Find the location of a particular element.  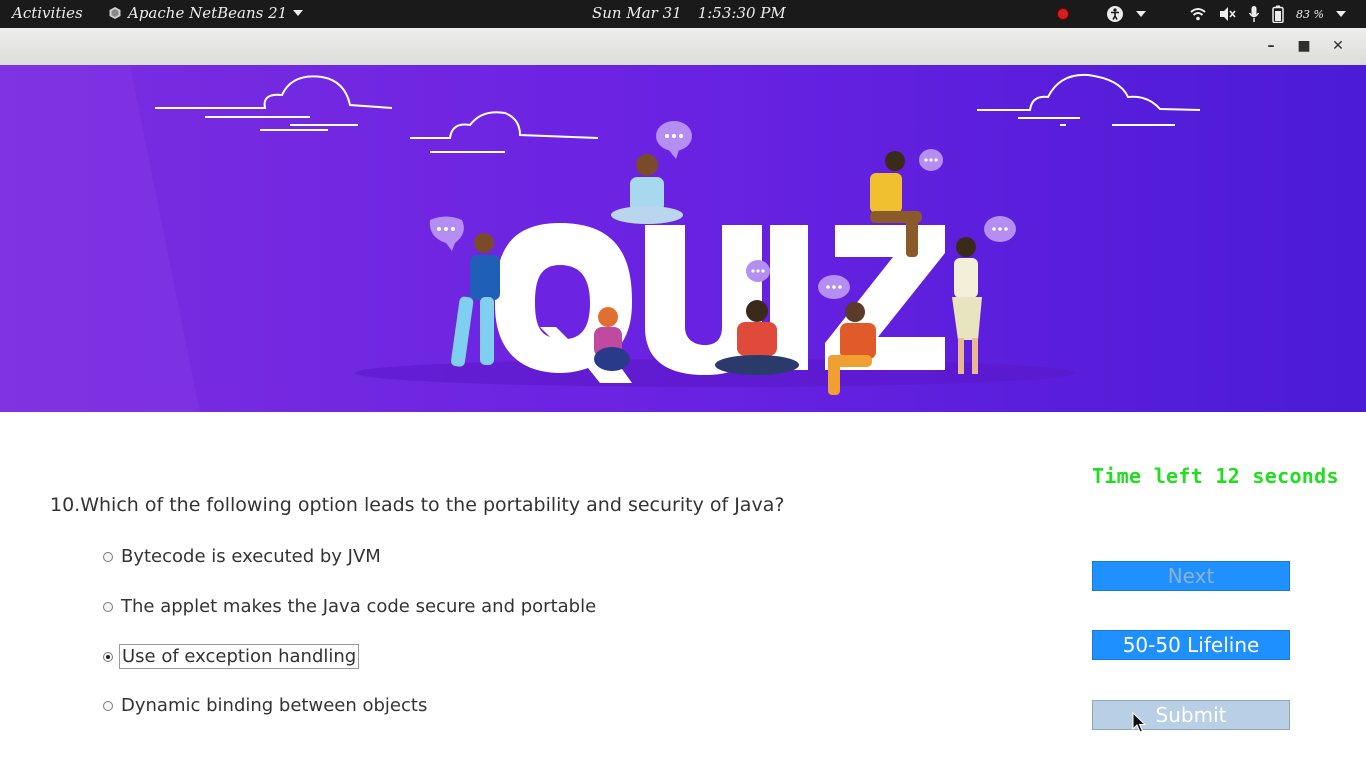

volume-muted-icon is located at coordinates (1228, 14).